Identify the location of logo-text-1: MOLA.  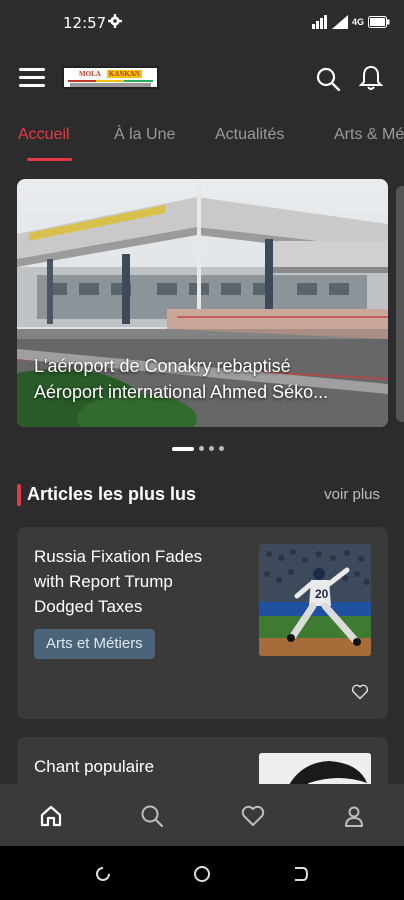
(90, 73).